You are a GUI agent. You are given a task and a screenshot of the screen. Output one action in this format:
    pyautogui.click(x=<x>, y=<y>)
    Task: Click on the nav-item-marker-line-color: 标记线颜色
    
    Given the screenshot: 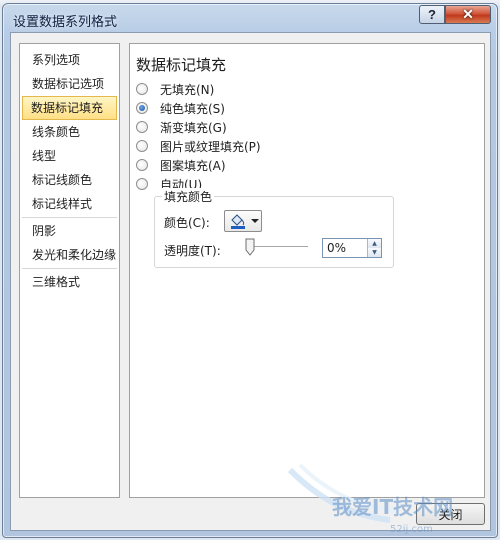 What is the action you would take?
    pyautogui.click(x=69, y=180)
    